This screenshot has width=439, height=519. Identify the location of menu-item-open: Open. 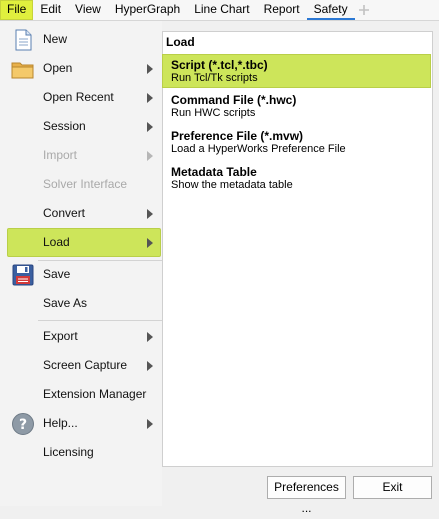
(81, 68).